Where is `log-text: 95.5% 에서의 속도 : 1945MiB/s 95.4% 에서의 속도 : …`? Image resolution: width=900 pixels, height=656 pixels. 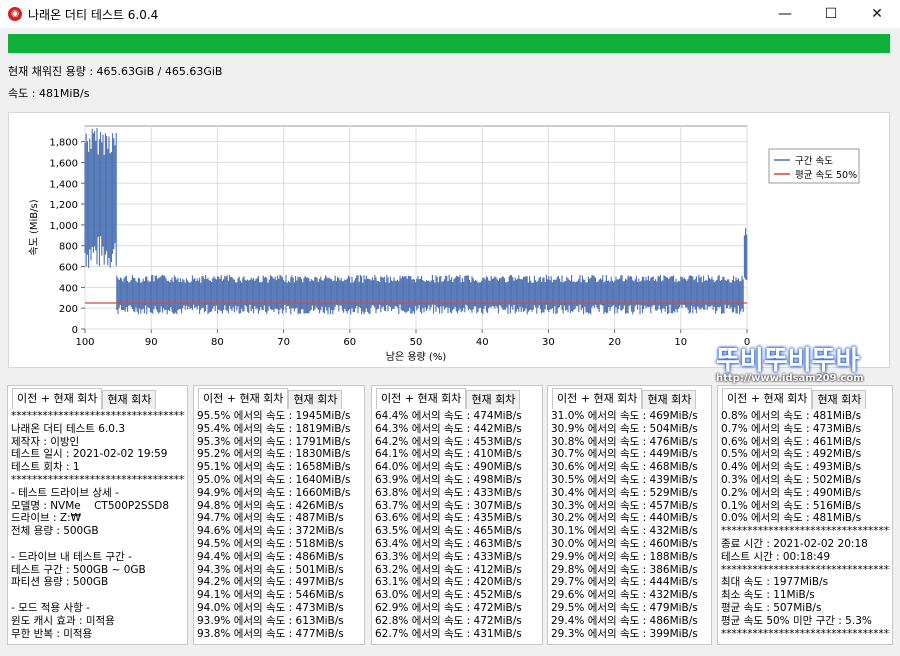 log-text: 95.5% 에서의 속도 : 1945MiB/s 95.4% 에서의 속도 : … is located at coordinates (274, 525).